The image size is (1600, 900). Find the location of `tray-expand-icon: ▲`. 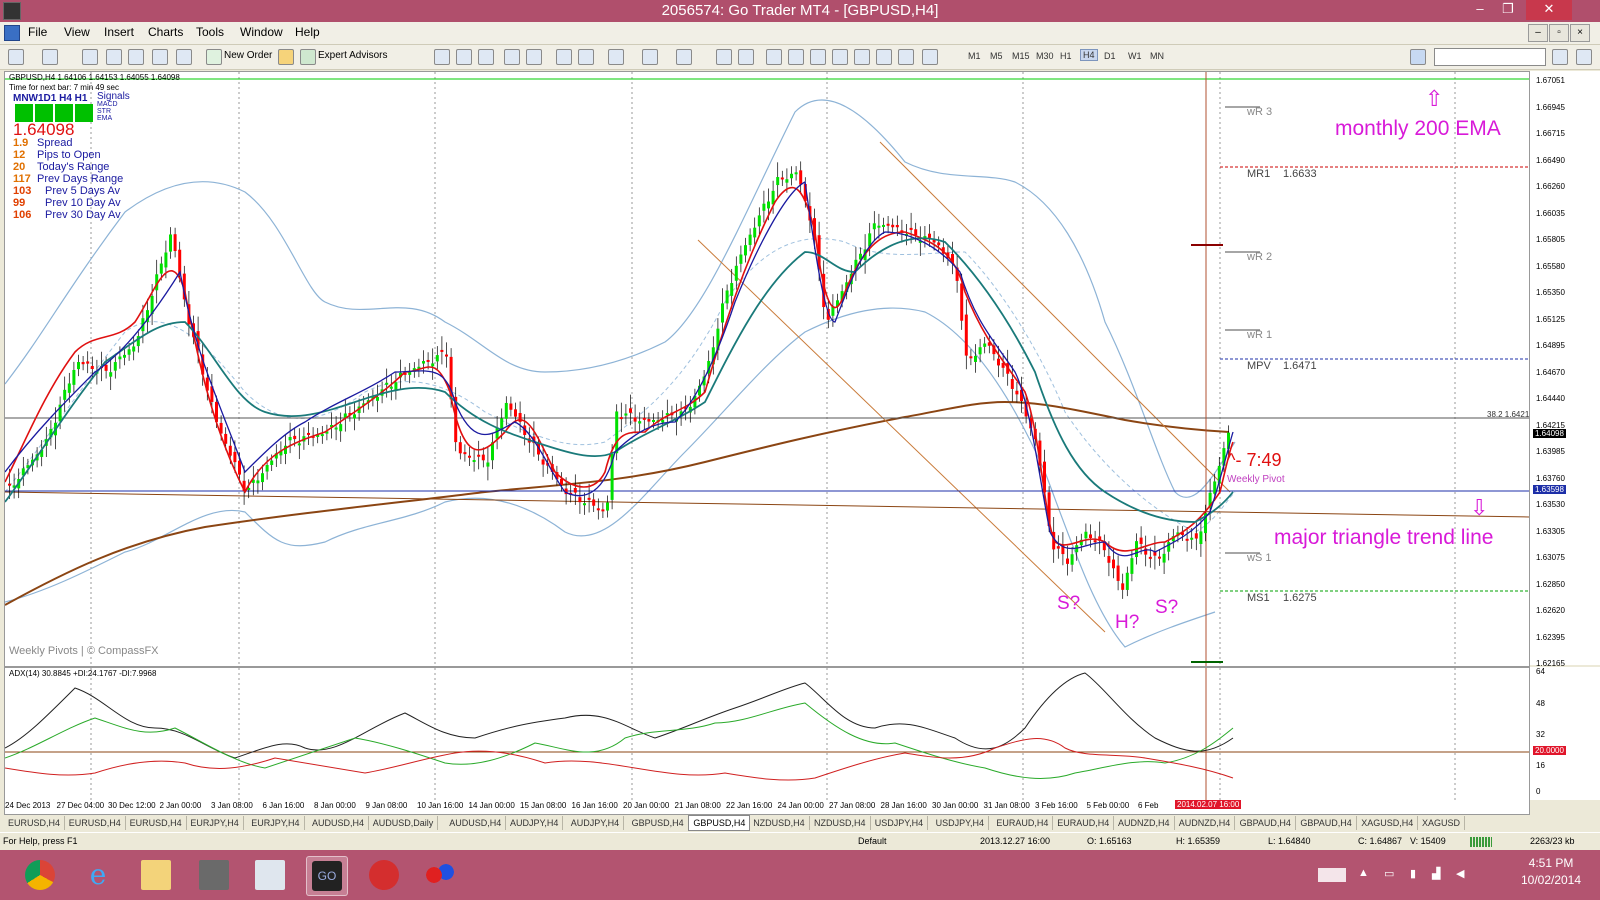

tray-expand-icon: ▲ is located at coordinates (1363, 873).